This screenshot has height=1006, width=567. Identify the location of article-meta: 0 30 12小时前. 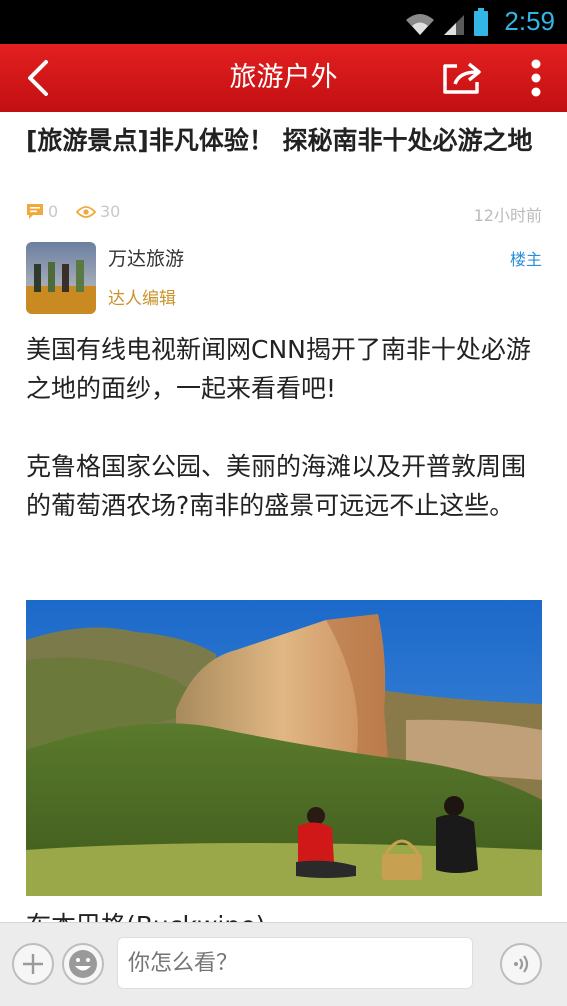
(284, 212).